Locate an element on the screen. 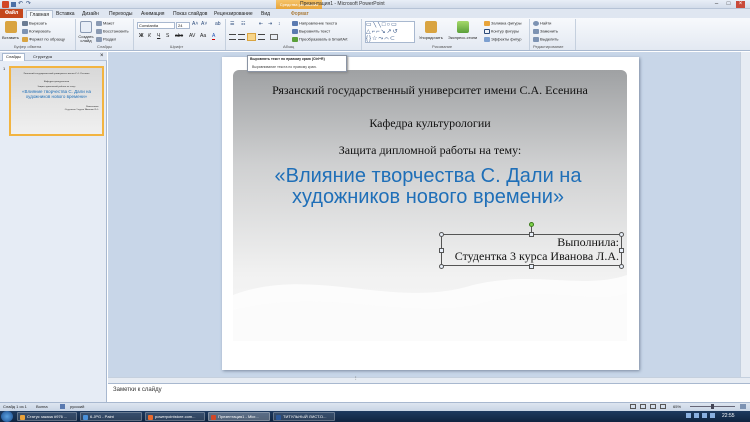 The image size is (750, 422). text-direction-button: Направление текста is located at coordinates (314, 23).